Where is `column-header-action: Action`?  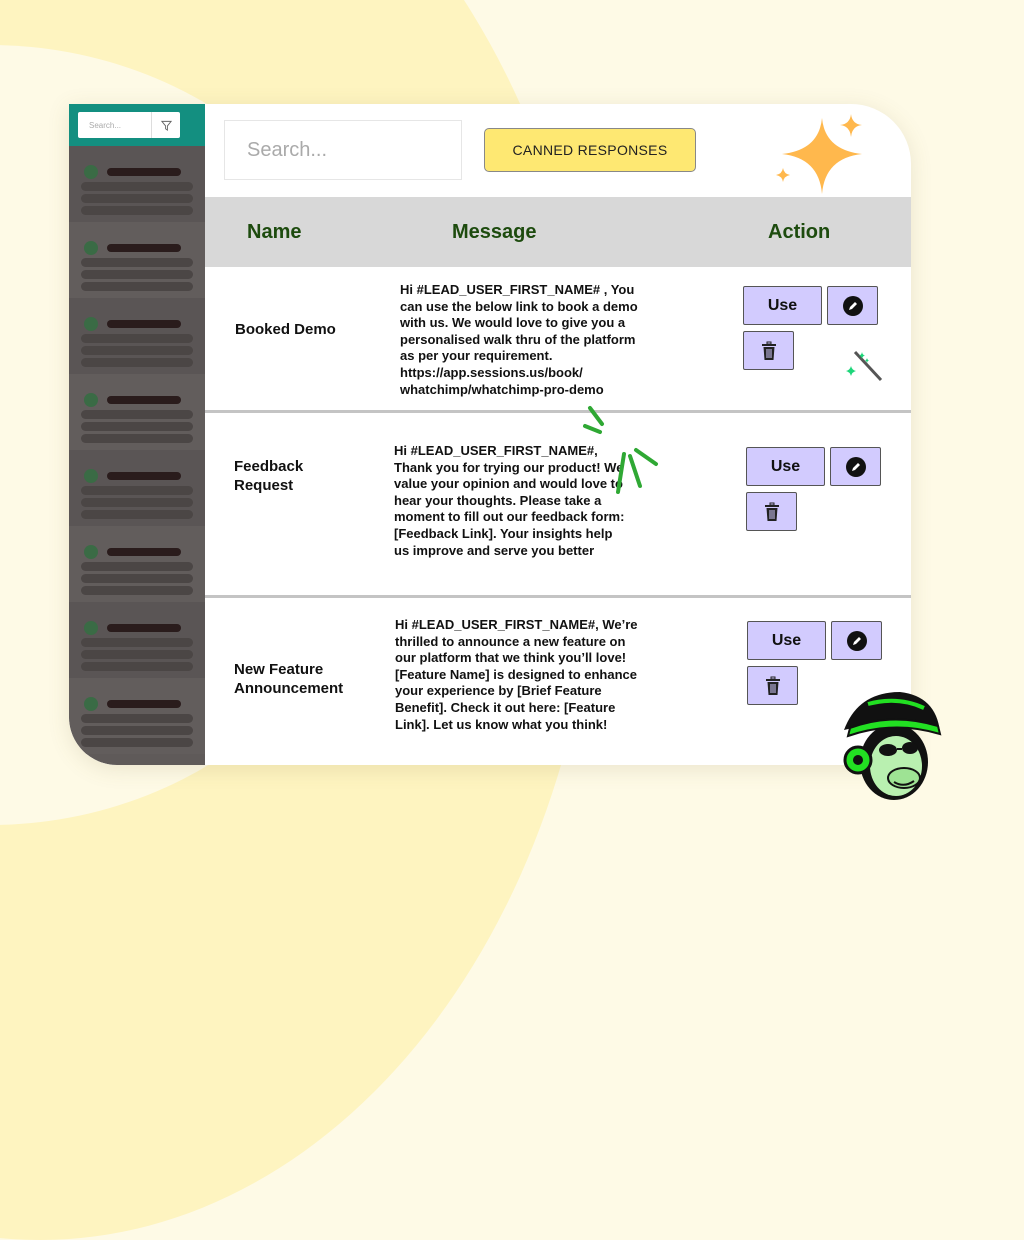 column-header-action: Action is located at coordinates (799, 232).